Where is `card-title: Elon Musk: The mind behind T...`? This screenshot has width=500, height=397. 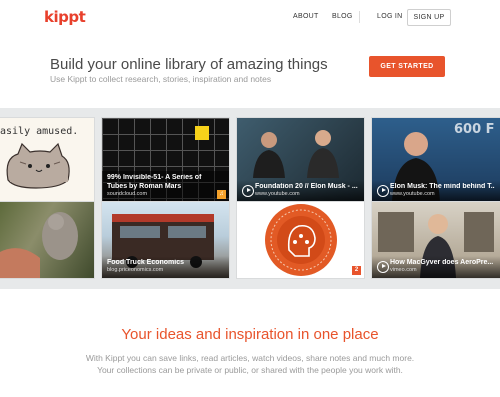
card-title: Elon Musk: The mind behind T... is located at coordinates (442, 186).